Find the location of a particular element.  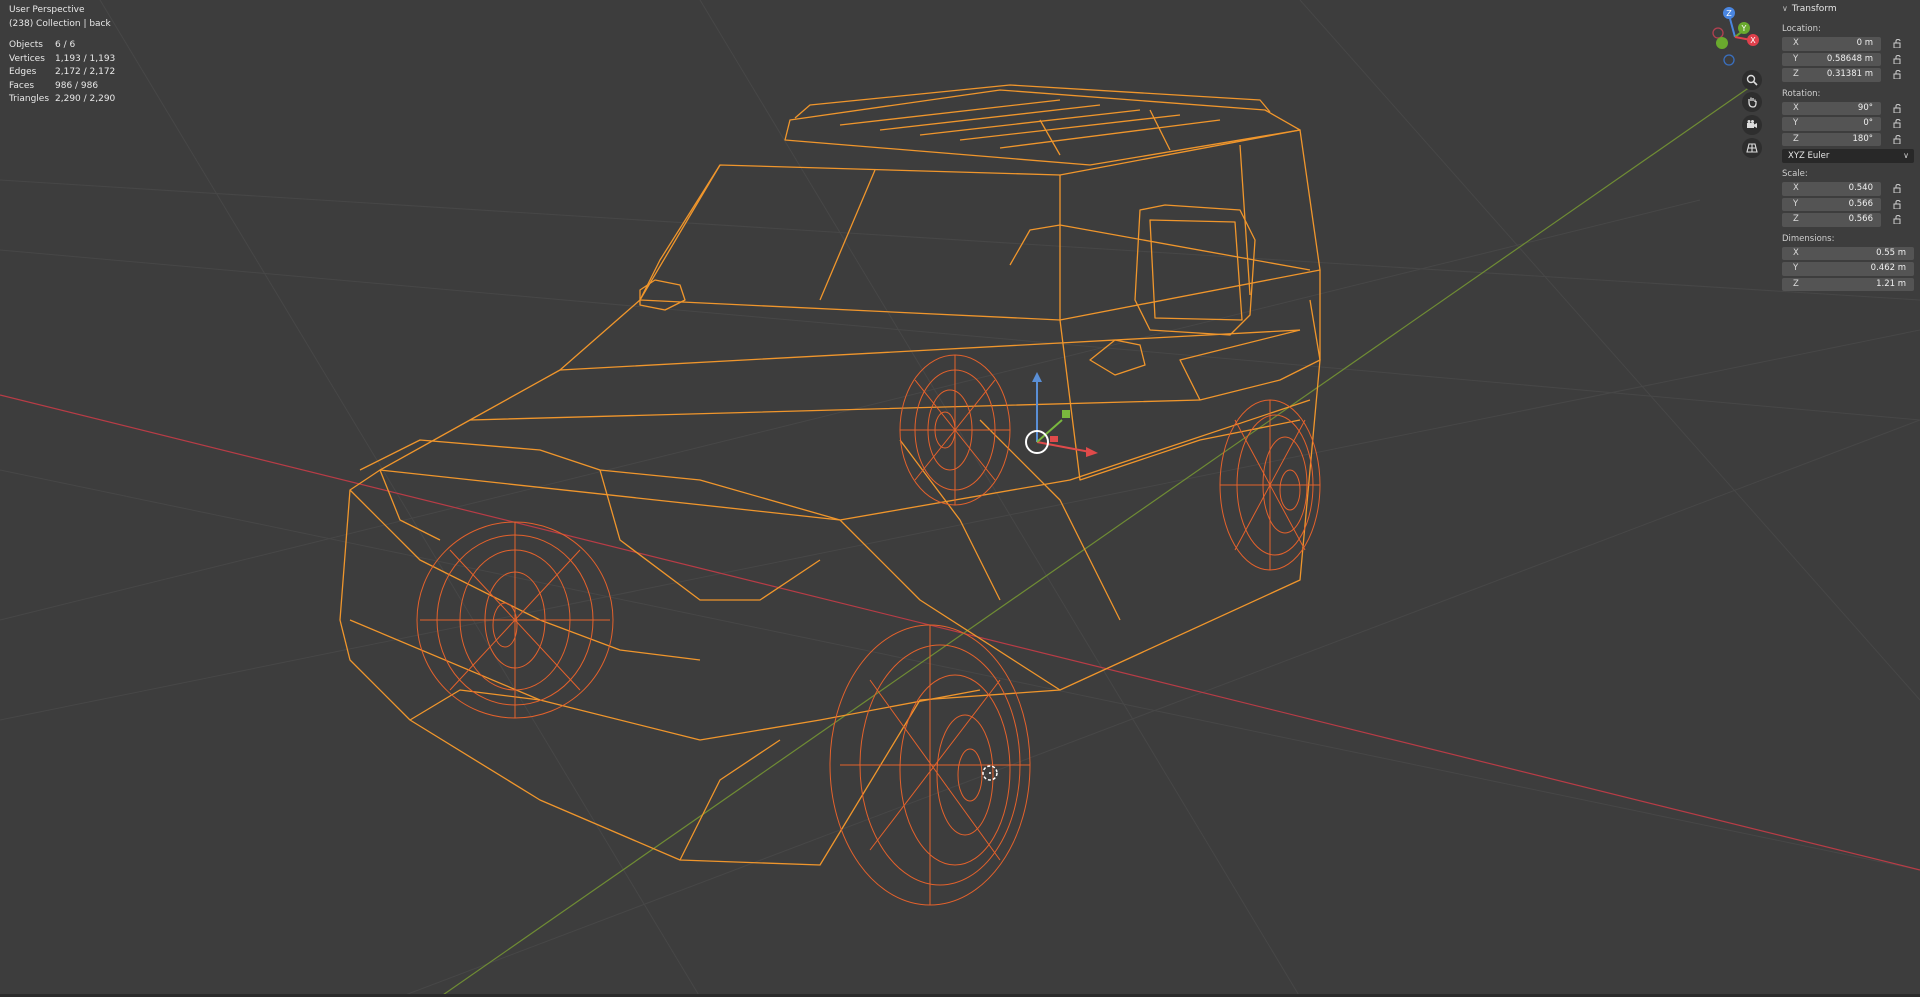

dimensions-x-field: X 0.55 m is located at coordinates (1848, 253).